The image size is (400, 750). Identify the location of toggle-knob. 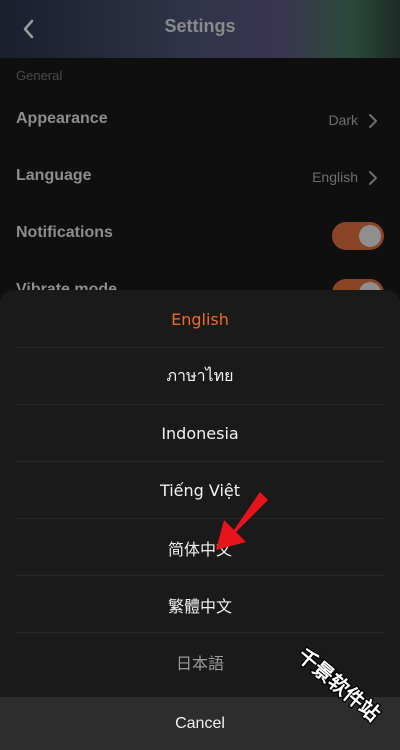
(370, 236).